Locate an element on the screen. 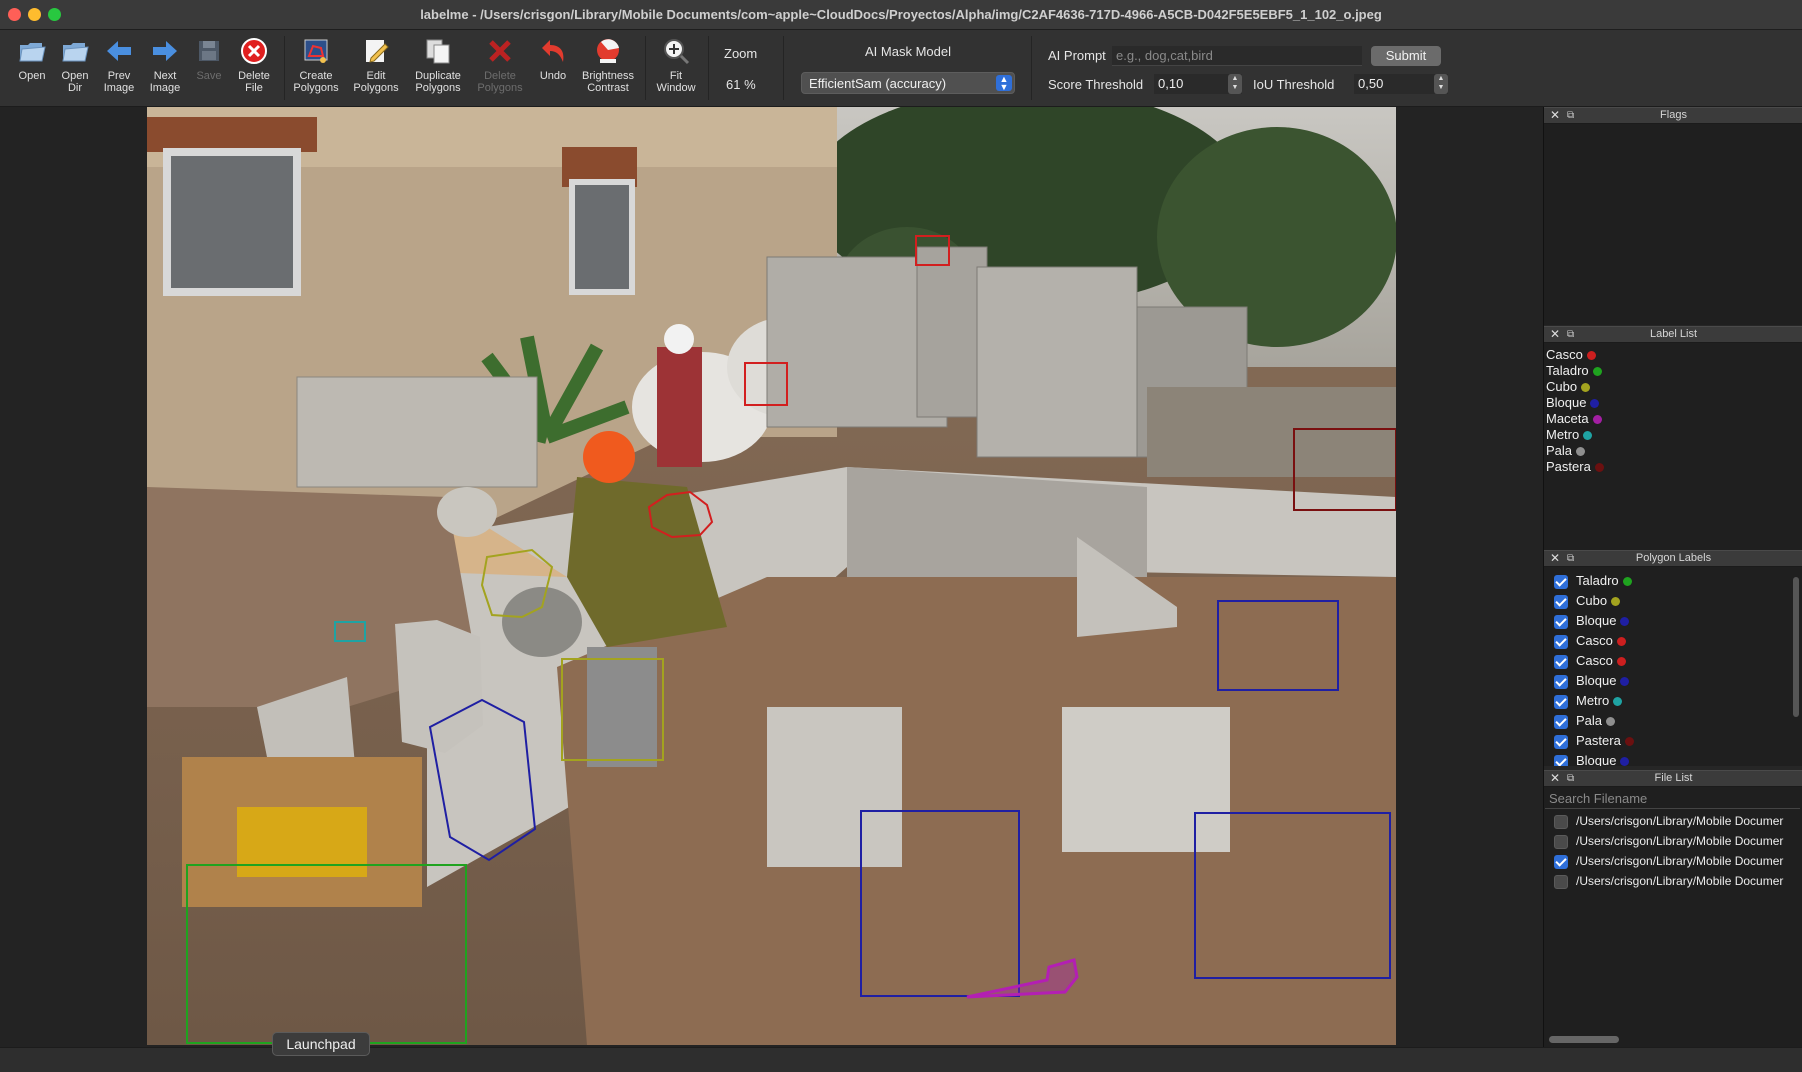 Image resolution: width=1802 pixels, height=1072 pixels. label-list-item: Pastera is located at coordinates (1673, 467).